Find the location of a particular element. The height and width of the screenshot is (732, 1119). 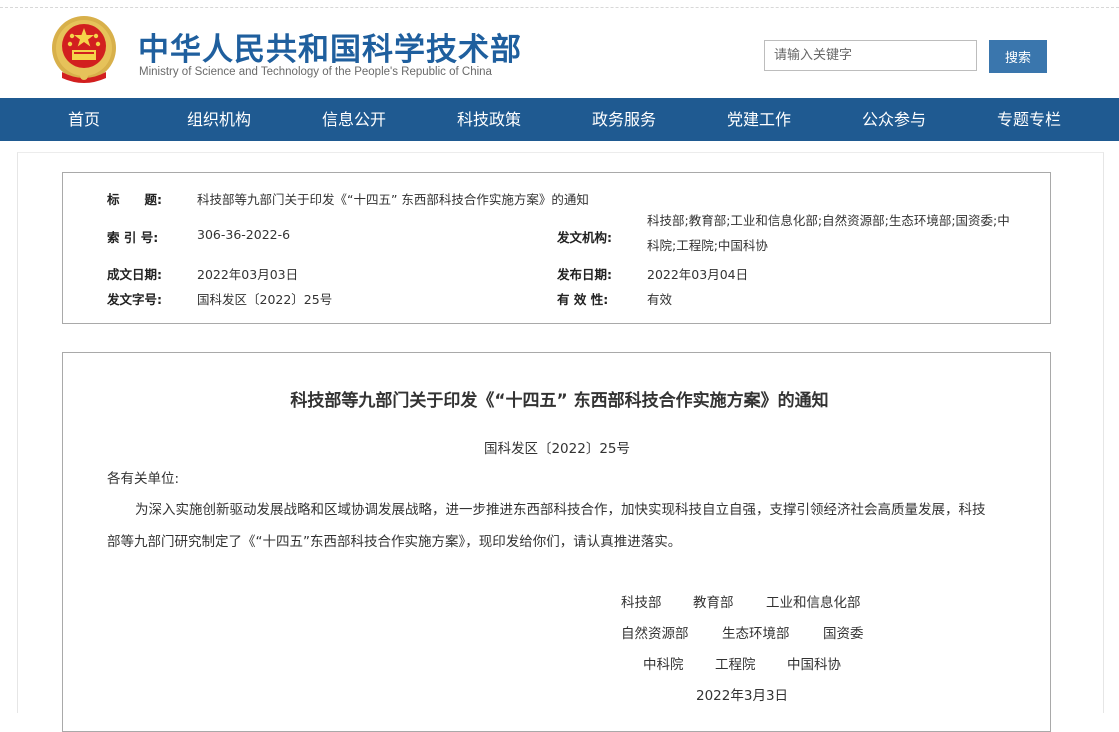

meta-validity-value: 有效 is located at coordinates (660, 299).